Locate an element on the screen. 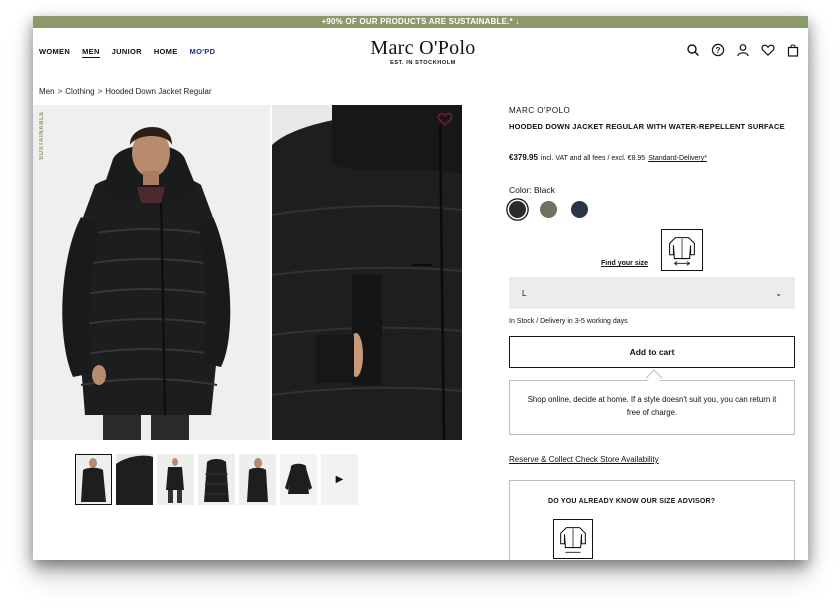 The image size is (840, 608). add-to-wishlist-icon is located at coordinates (445, 119).